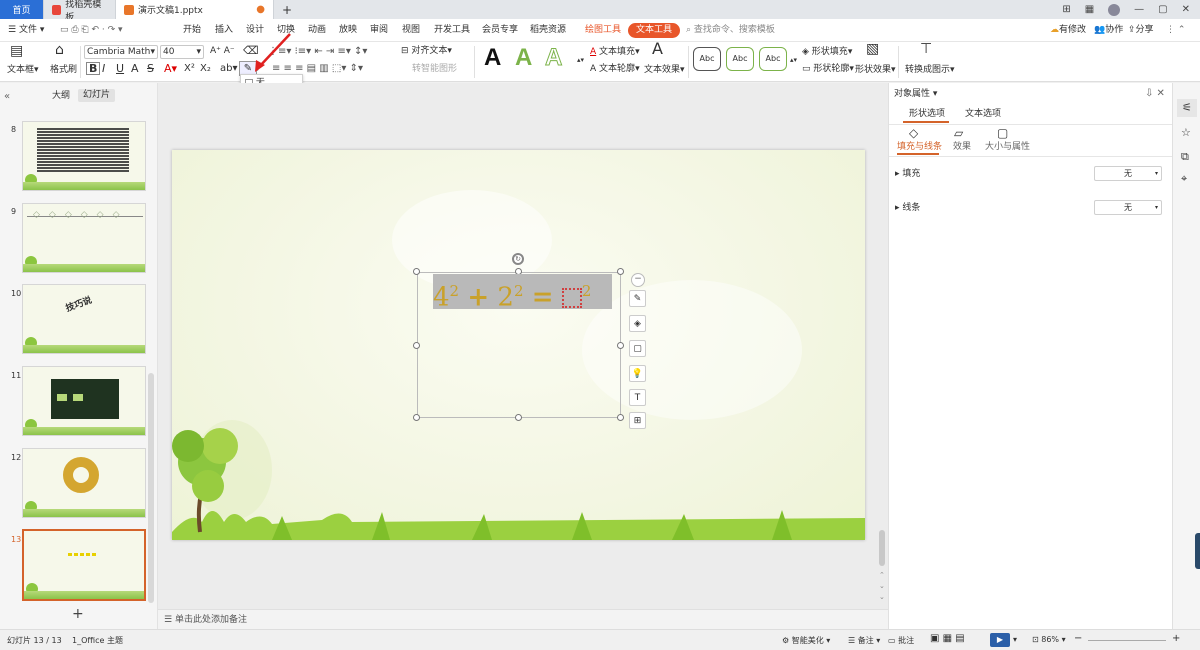 The width and height of the screenshot is (1200, 650). What do you see at coordinates (914, 133) in the screenshot?
I see `paint-bucket-icon: ◇` at bounding box center [914, 133].